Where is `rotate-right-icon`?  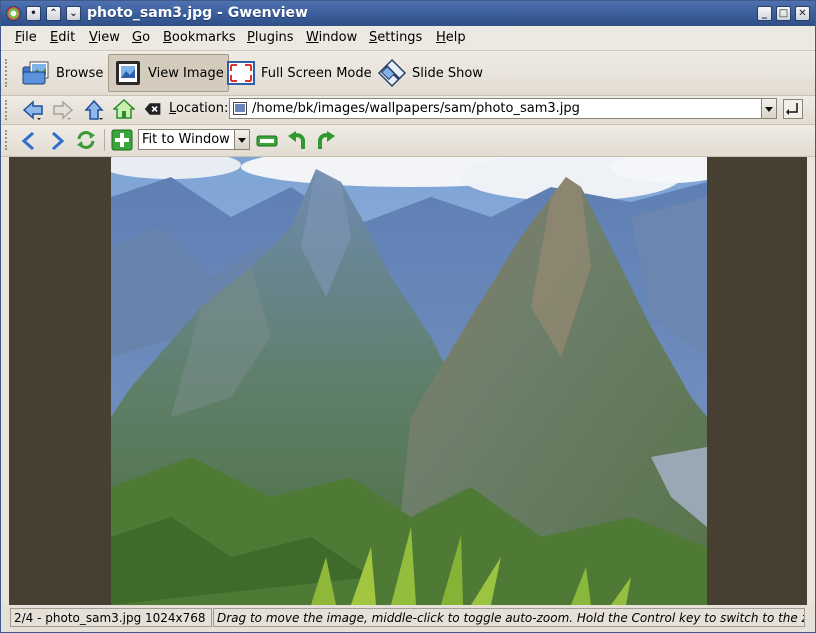 rotate-right-icon is located at coordinates (326, 140).